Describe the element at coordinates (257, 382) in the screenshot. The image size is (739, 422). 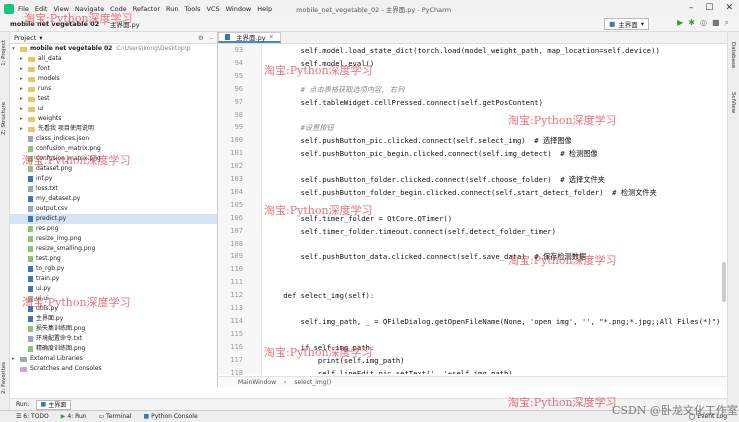
I see `breadcrumb-class: MainWindow` at that location.